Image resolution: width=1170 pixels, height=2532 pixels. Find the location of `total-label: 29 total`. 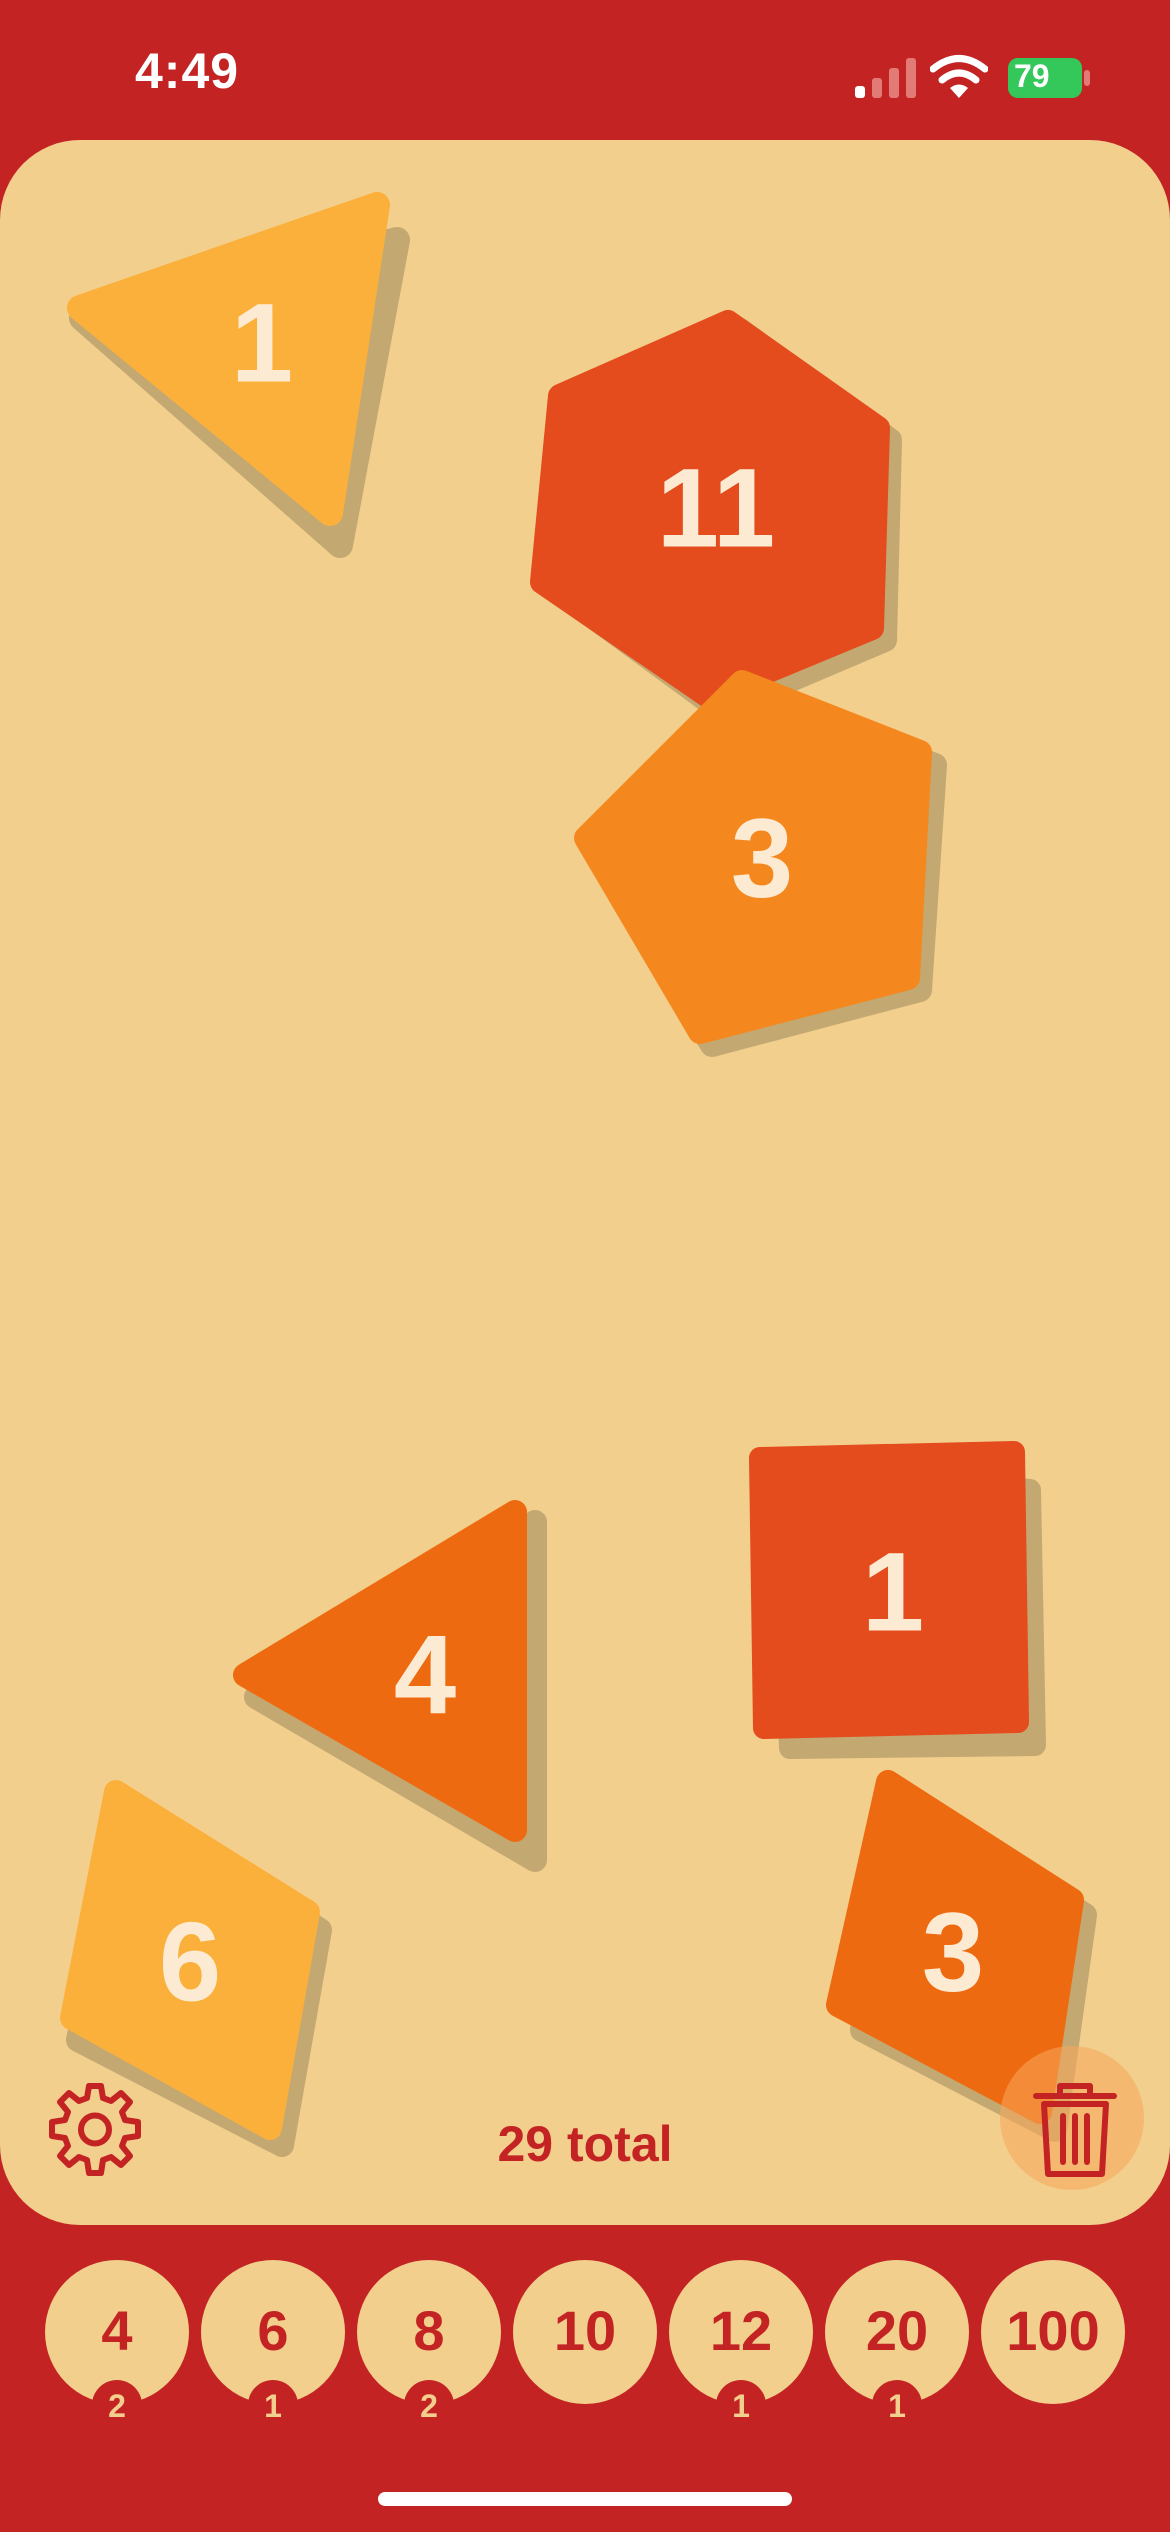

total-label: 29 total is located at coordinates (585, 2144).